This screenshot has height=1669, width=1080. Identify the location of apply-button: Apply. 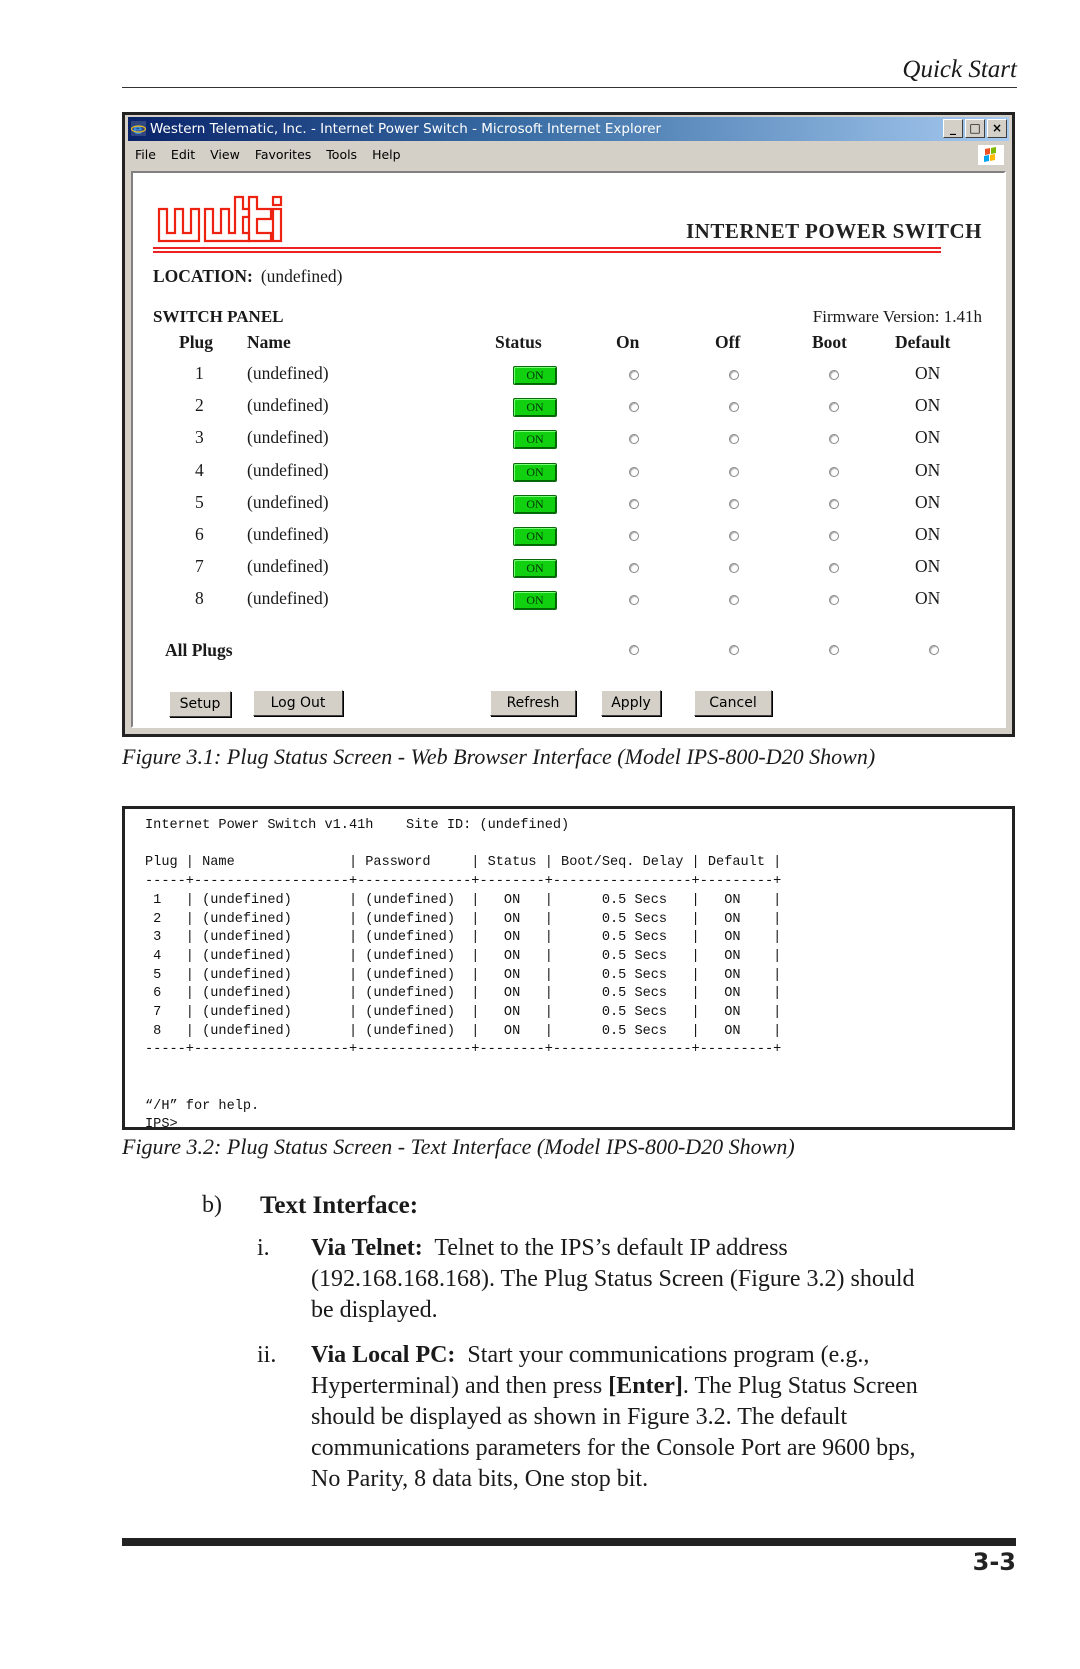
(631, 703).